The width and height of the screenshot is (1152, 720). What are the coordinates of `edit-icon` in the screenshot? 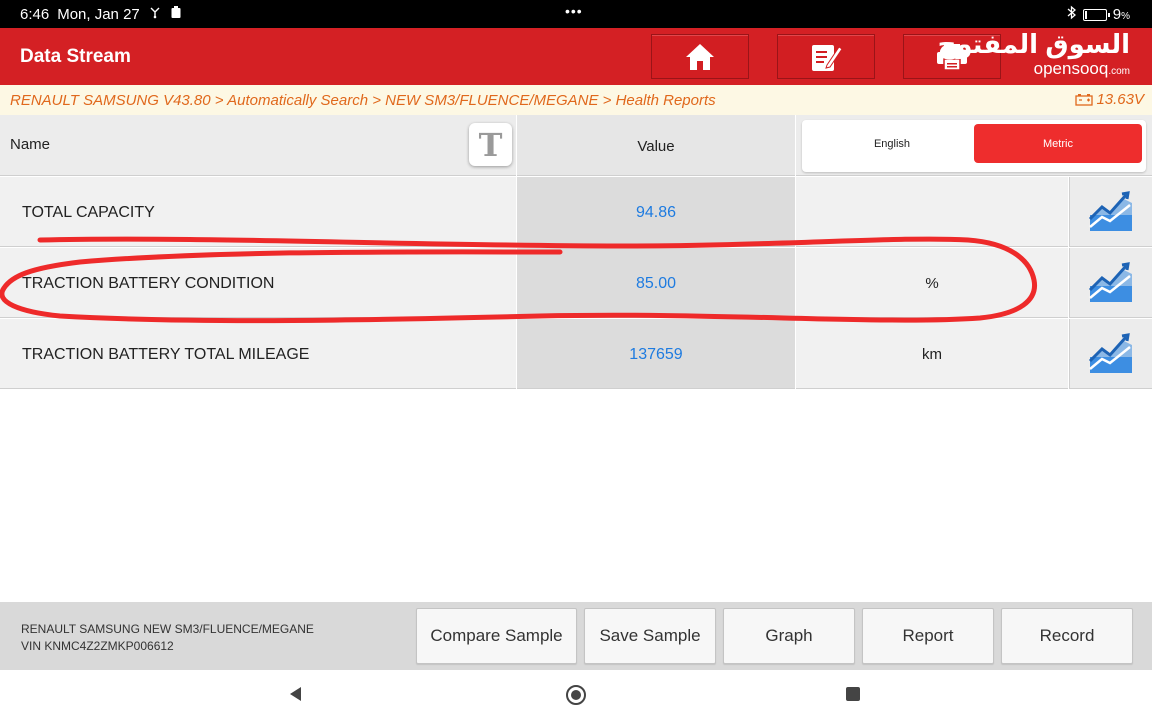 It's located at (827, 57).